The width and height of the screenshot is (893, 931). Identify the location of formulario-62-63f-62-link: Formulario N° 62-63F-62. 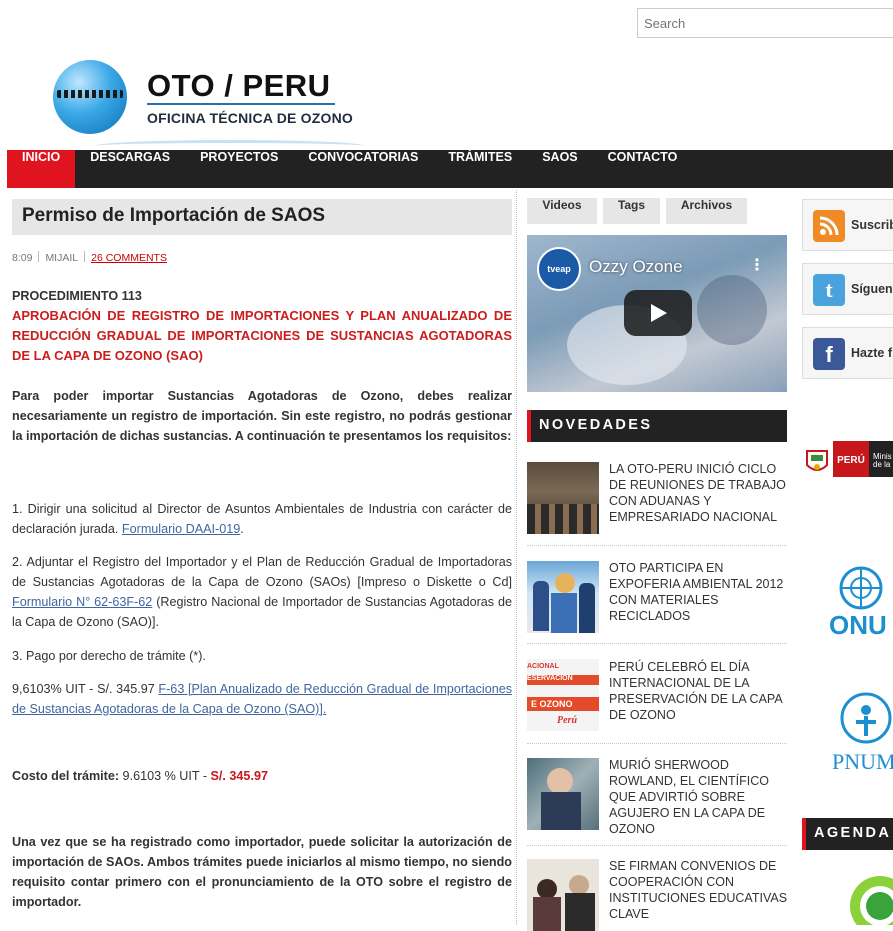
(82, 602).